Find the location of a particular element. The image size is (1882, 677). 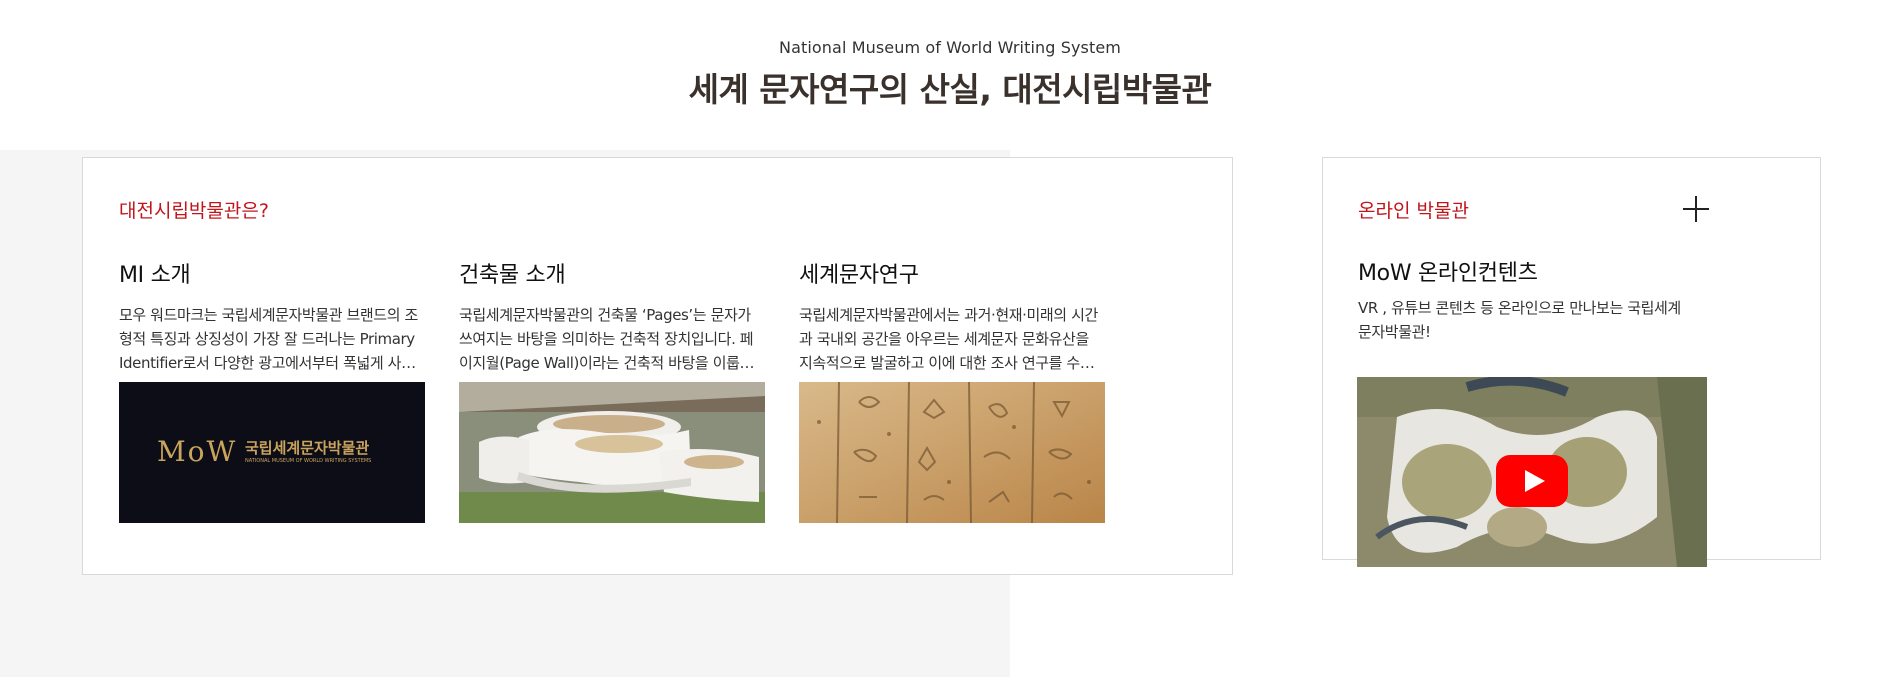

youtube-video-thumbnail is located at coordinates (1532, 472).